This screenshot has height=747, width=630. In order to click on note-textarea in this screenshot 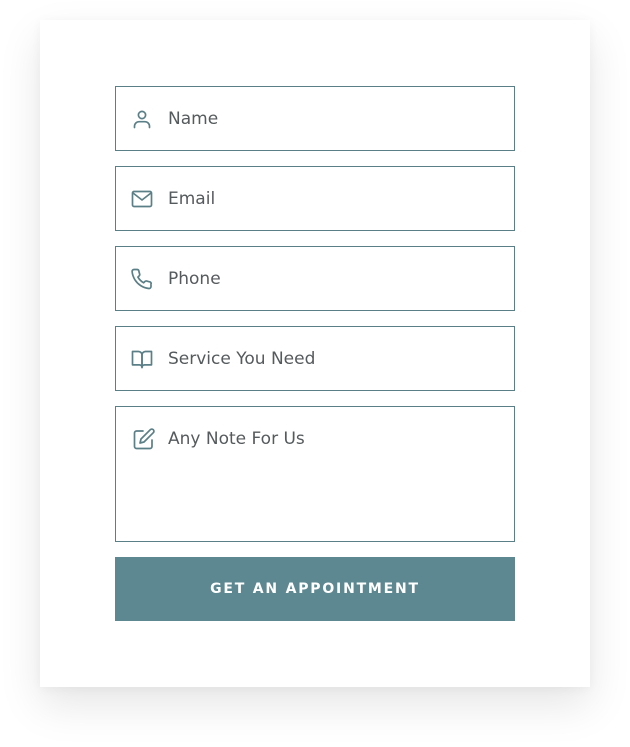, I will do `click(336, 478)`.